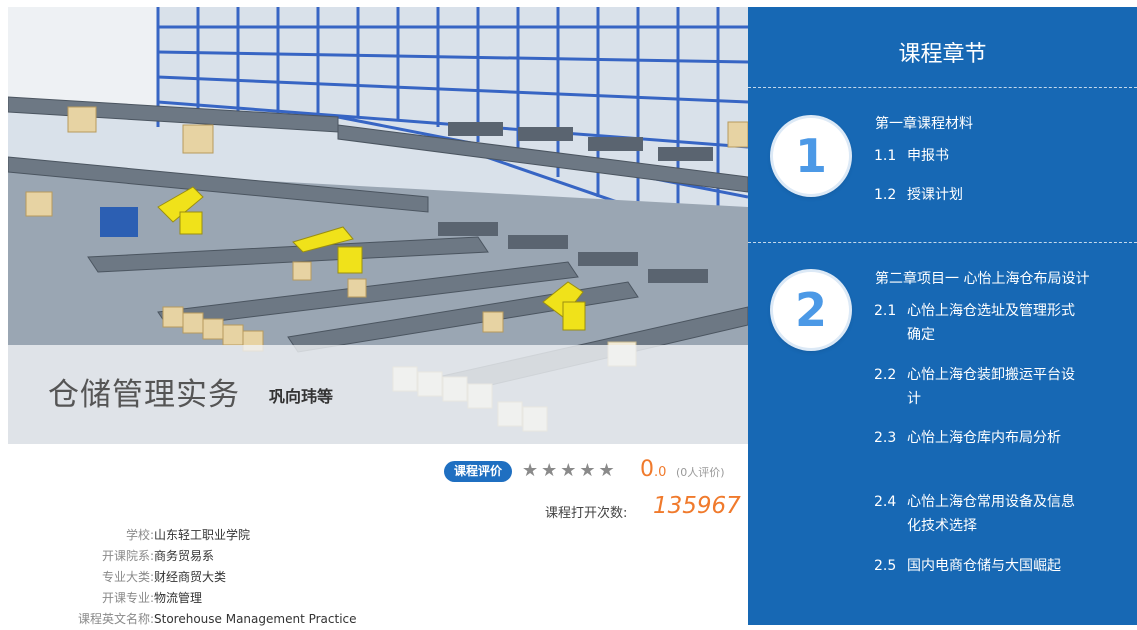 The image size is (1137, 630). I want to click on info-row-department: 开课院系:商务贸易系, so click(224, 556).